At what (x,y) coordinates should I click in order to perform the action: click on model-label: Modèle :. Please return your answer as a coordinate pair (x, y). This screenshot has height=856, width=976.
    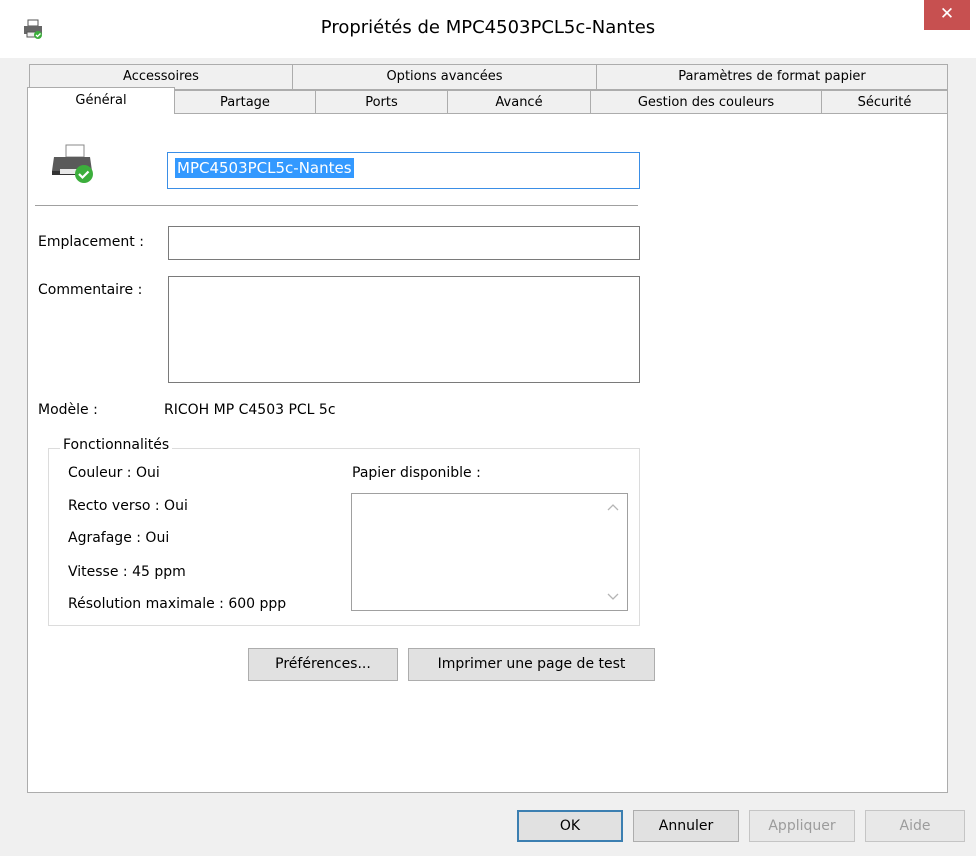
    Looking at the image, I should click on (68, 410).